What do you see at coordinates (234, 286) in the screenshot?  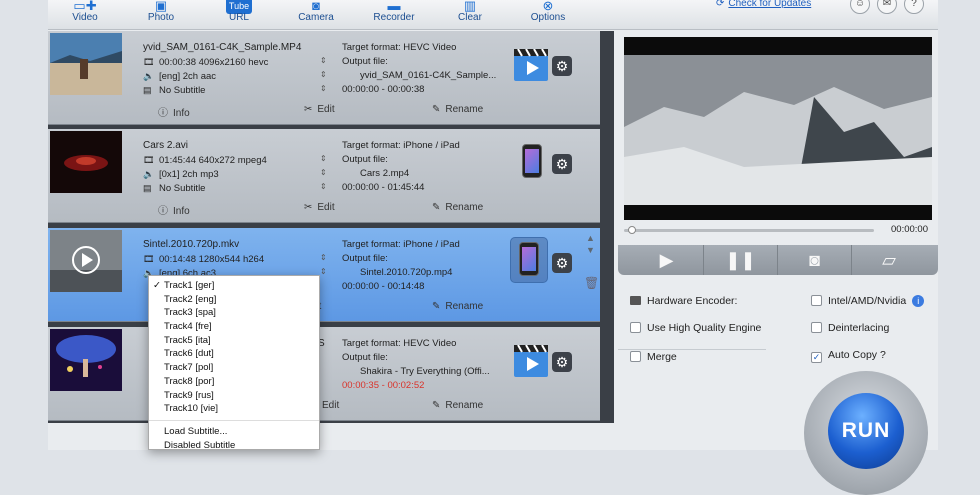 I see `menu-item-track: ✓ Track1 [ger]` at bounding box center [234, 286].